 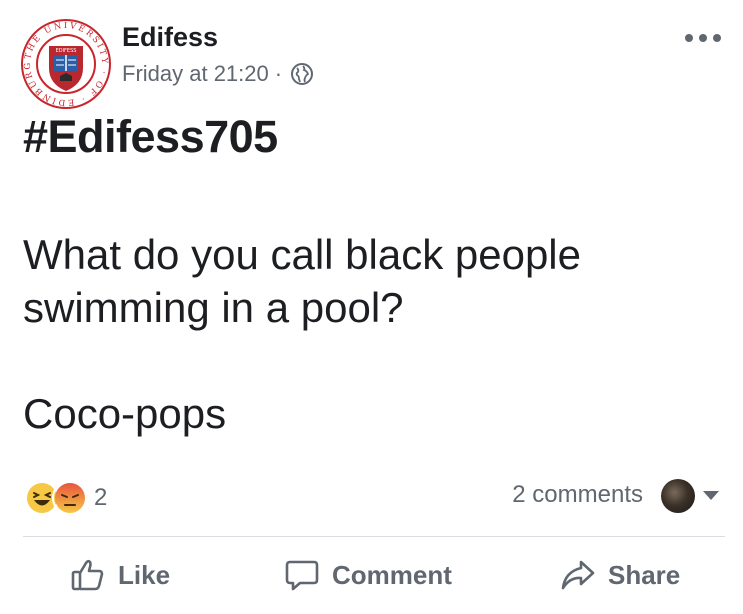 What do you see at coordinates (150, 137) in the screenshot?
I see `post-hashtag: #Edifess705` at bounding box center [150, 137].